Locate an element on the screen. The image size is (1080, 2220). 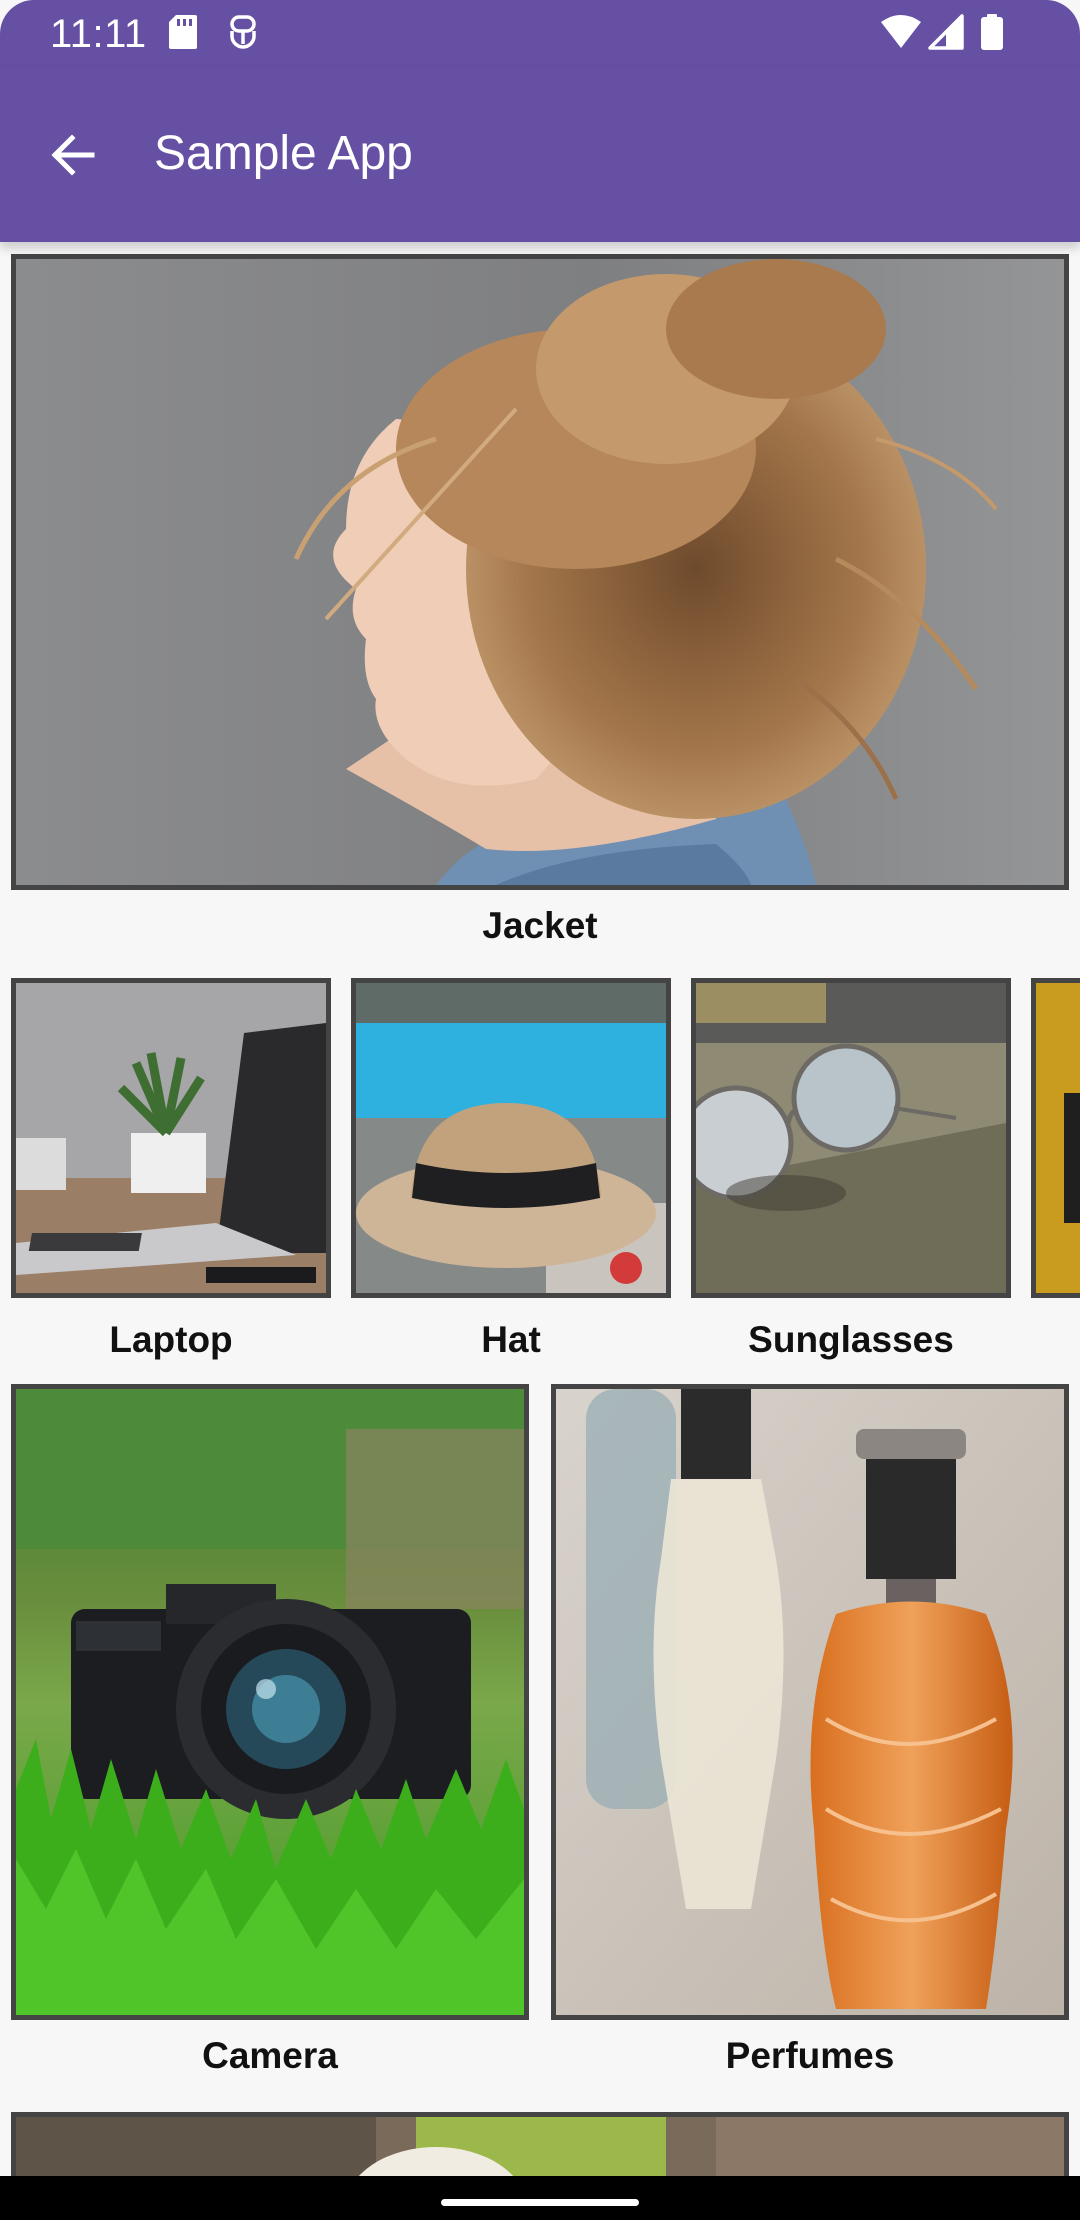
product-image-next is located at coordinates (540, 2144).